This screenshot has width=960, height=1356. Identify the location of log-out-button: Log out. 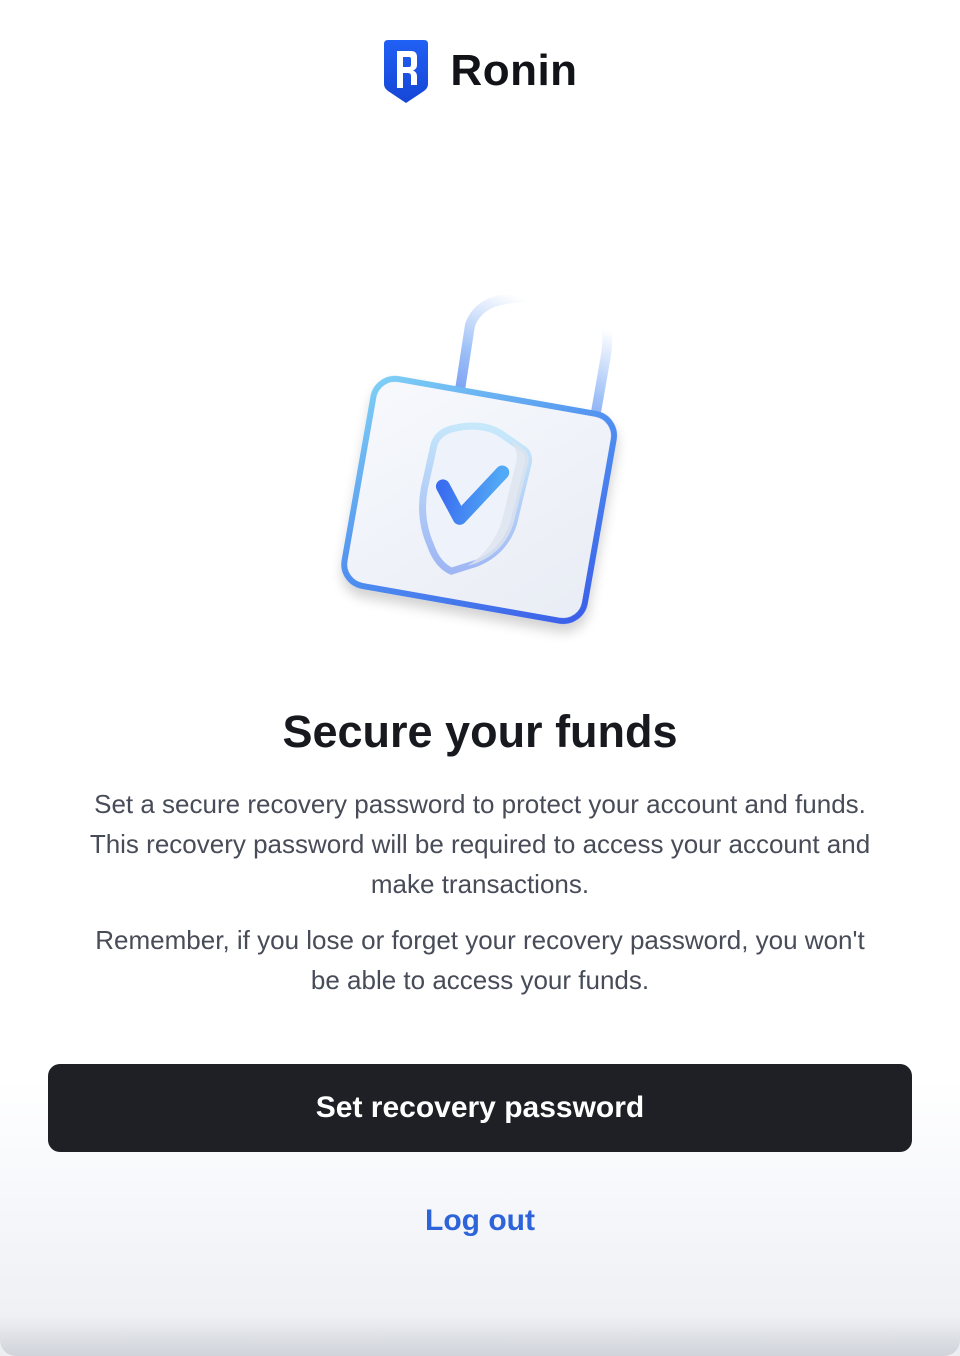
(480, 1221).